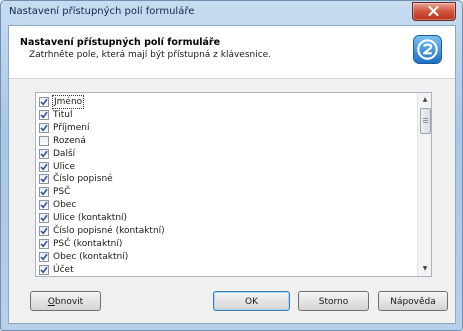  What do you see at coordinates (102, 11) in the screenshot?
I see `window-title: Nastavení přístupných polí formuláře` at bounding box center [102, 11].